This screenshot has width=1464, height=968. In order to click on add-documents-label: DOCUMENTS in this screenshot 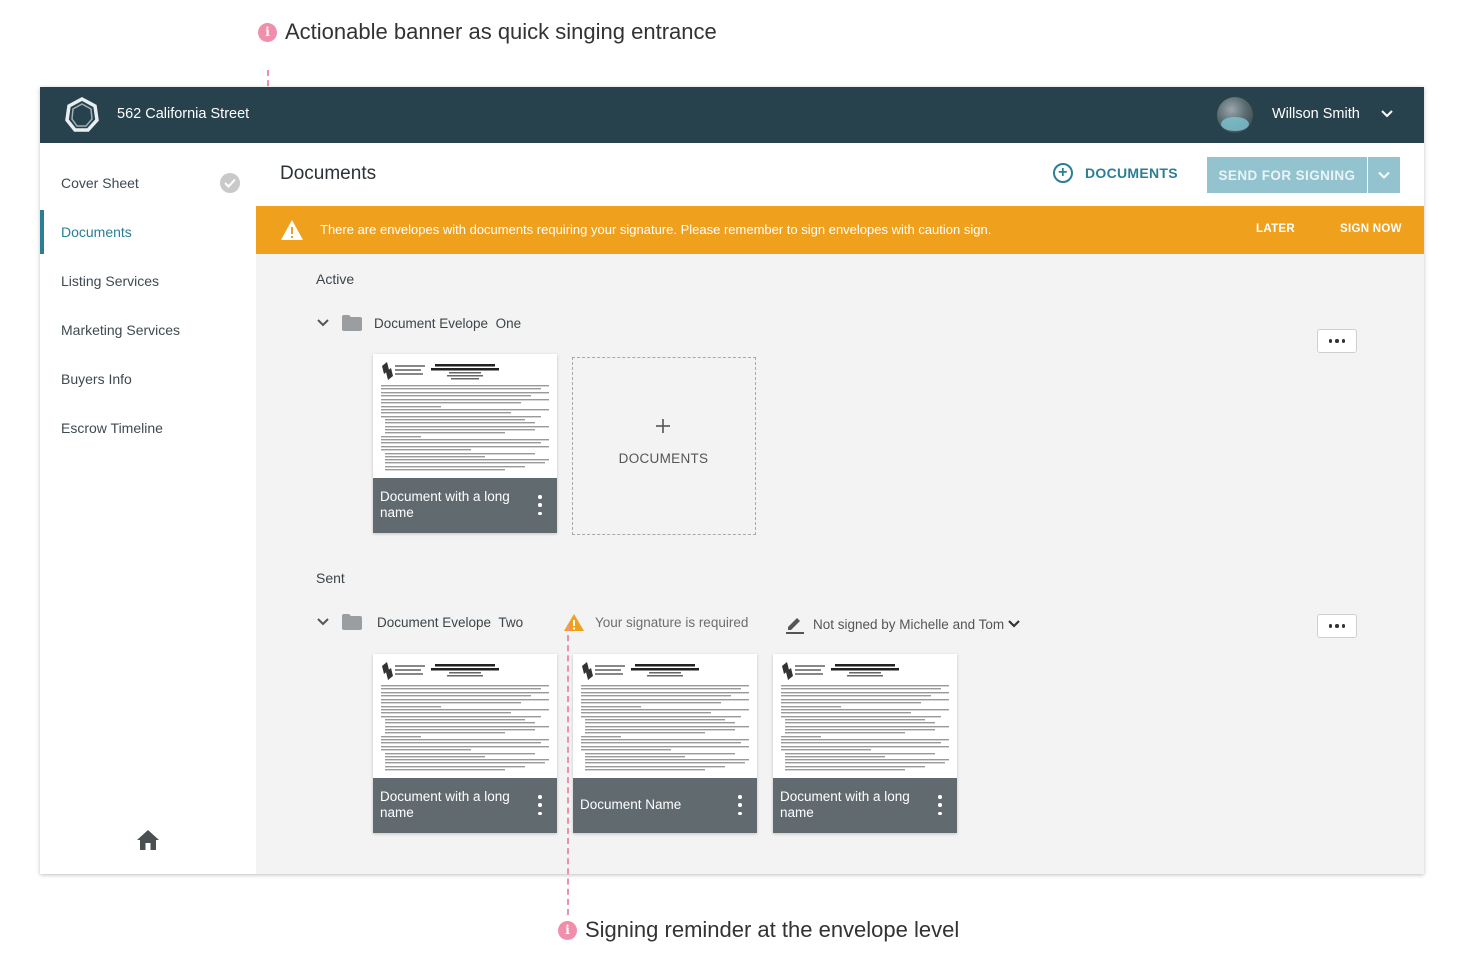, I will do `click(1131, 173)`.